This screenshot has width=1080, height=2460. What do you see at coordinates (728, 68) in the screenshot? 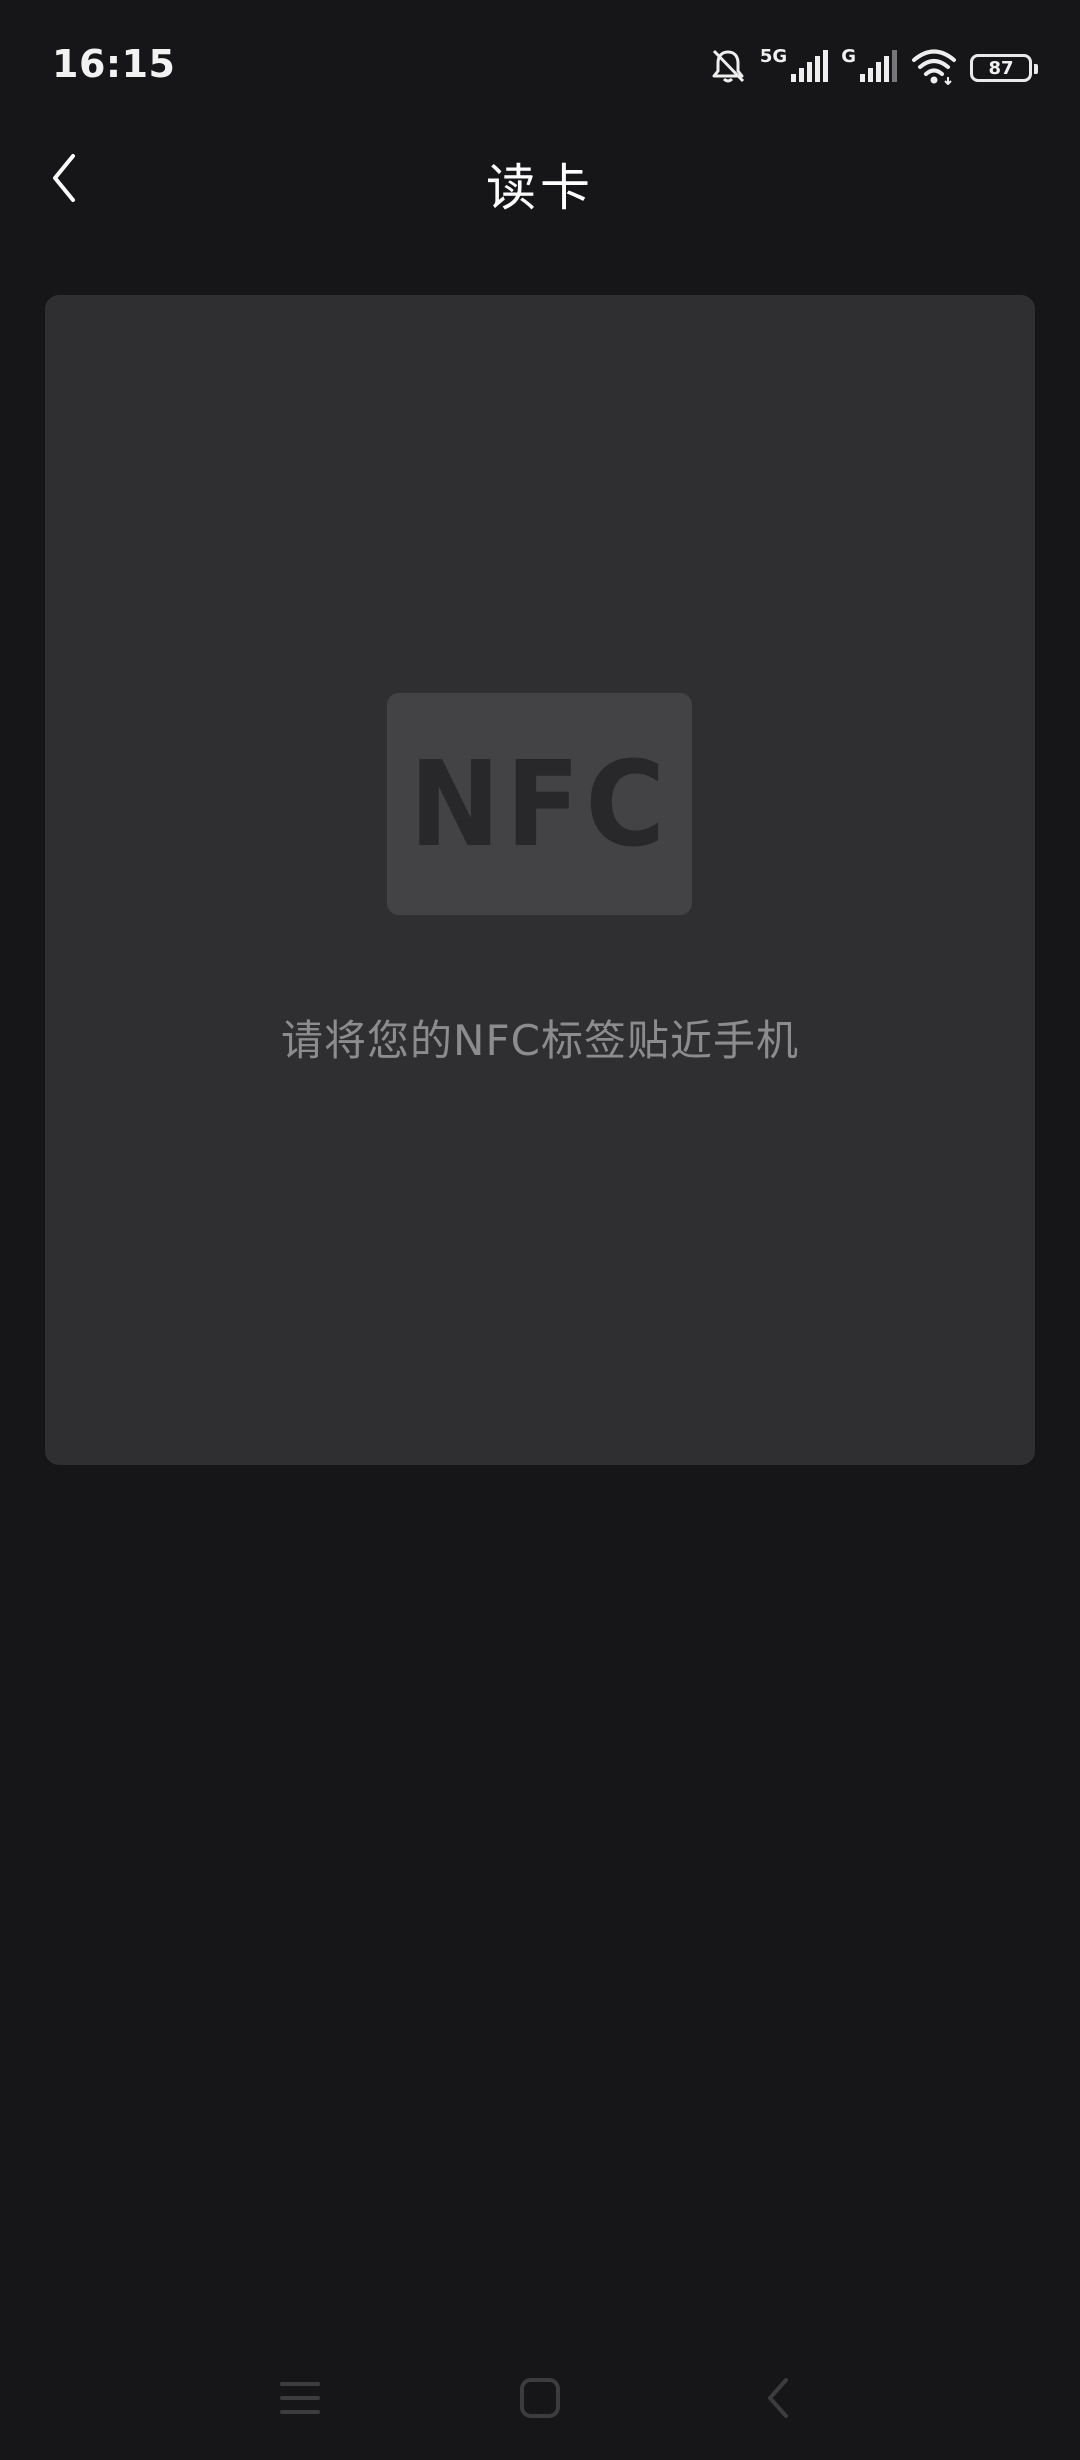
I see `bell-muted-icon` at bounding box center [728, 68].